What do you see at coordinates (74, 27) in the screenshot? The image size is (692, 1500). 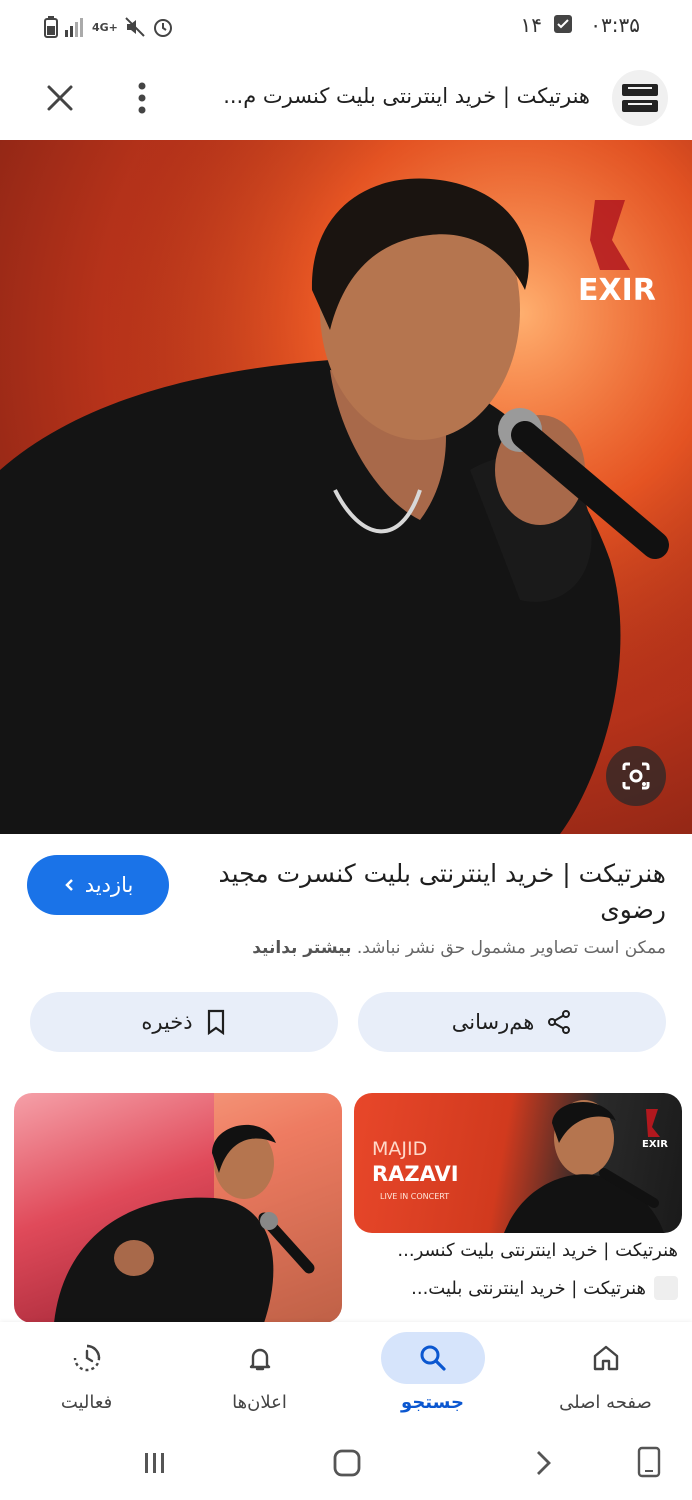 I see `signal-icon` at bounding box center [74, 27].